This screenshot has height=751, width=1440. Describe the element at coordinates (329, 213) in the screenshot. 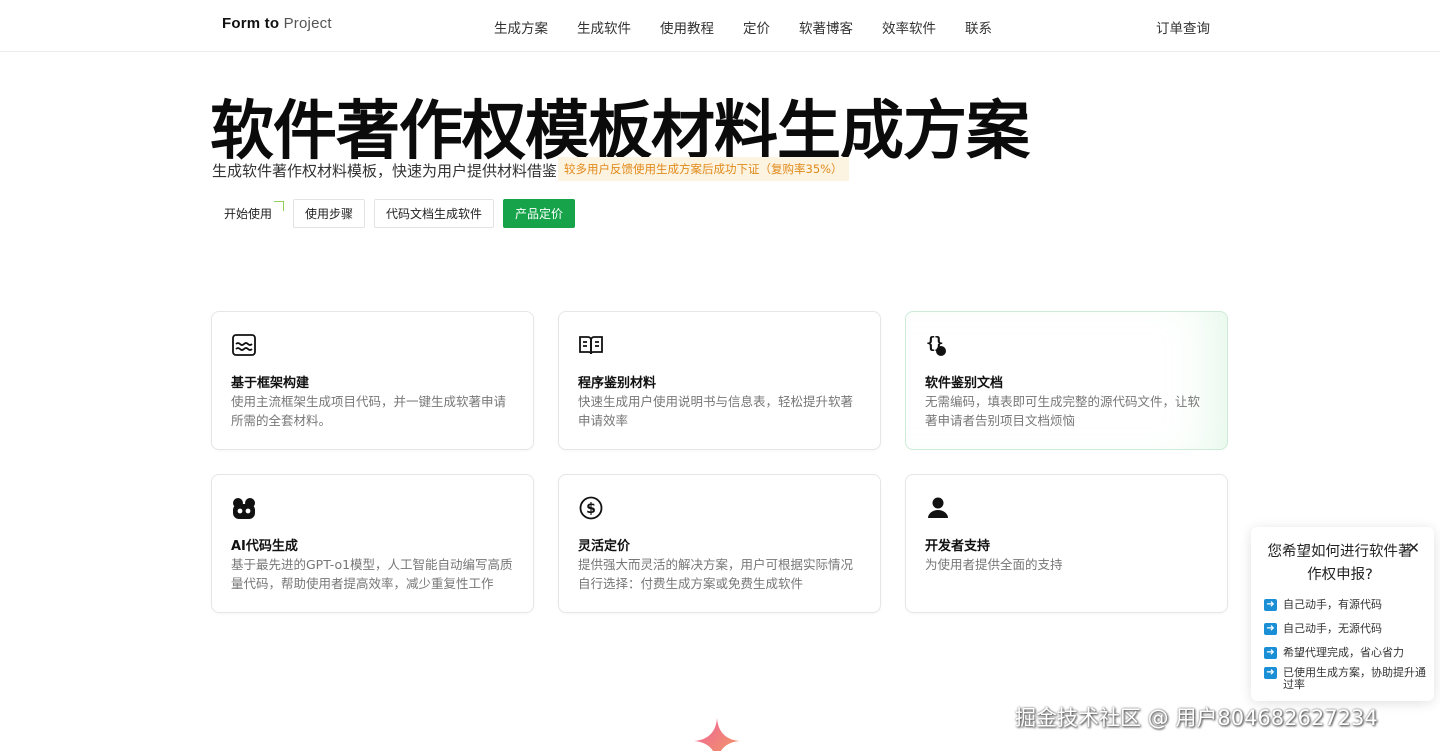

I see `steps-button: 使用步骤` at that location.